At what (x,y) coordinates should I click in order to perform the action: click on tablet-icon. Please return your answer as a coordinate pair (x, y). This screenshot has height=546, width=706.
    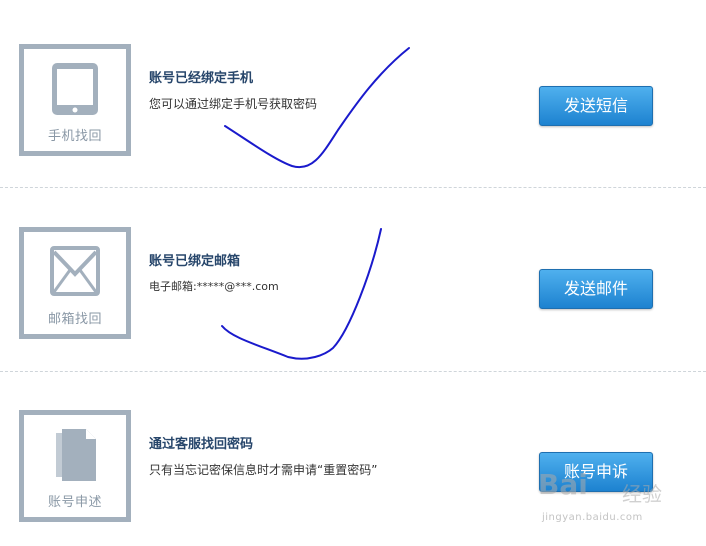
    Looking at the image, I should click on (75, 89).